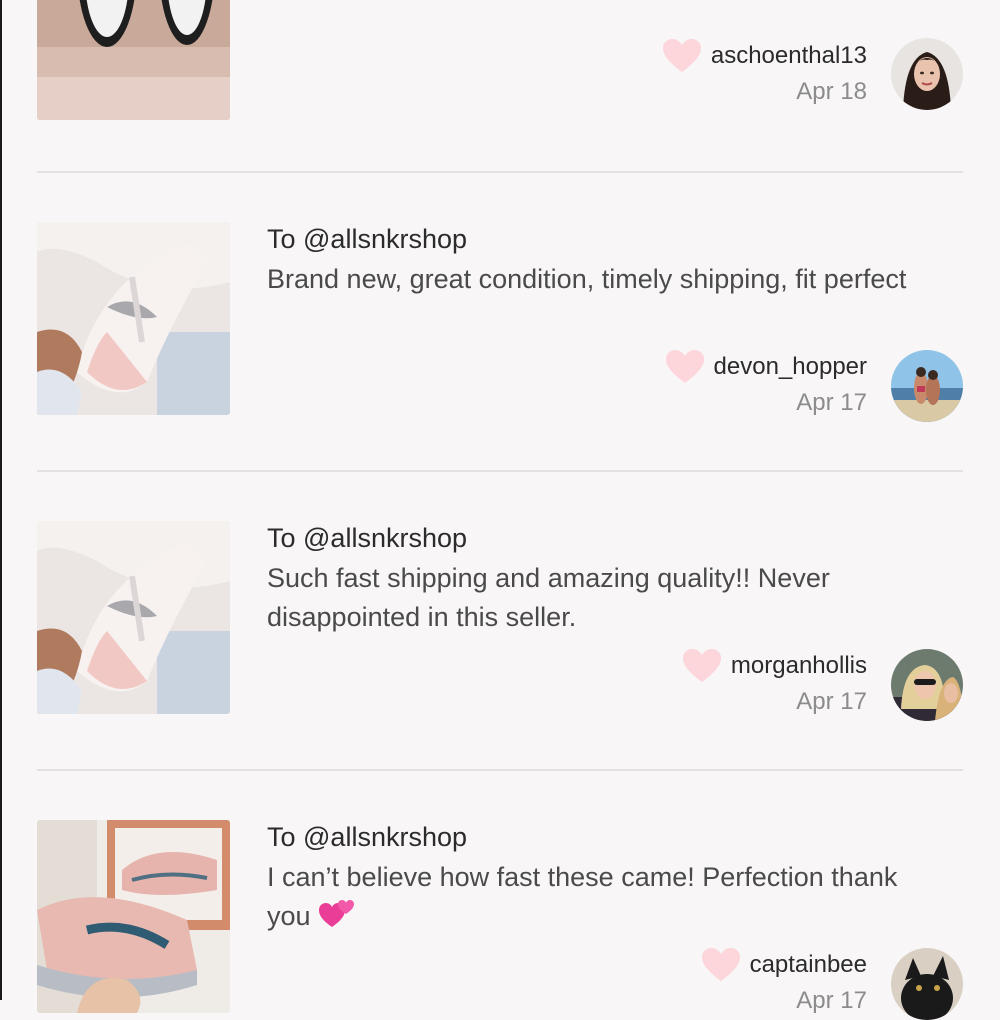  I want to click on reviewer-row: aschoenthal13, so click(764, 56).